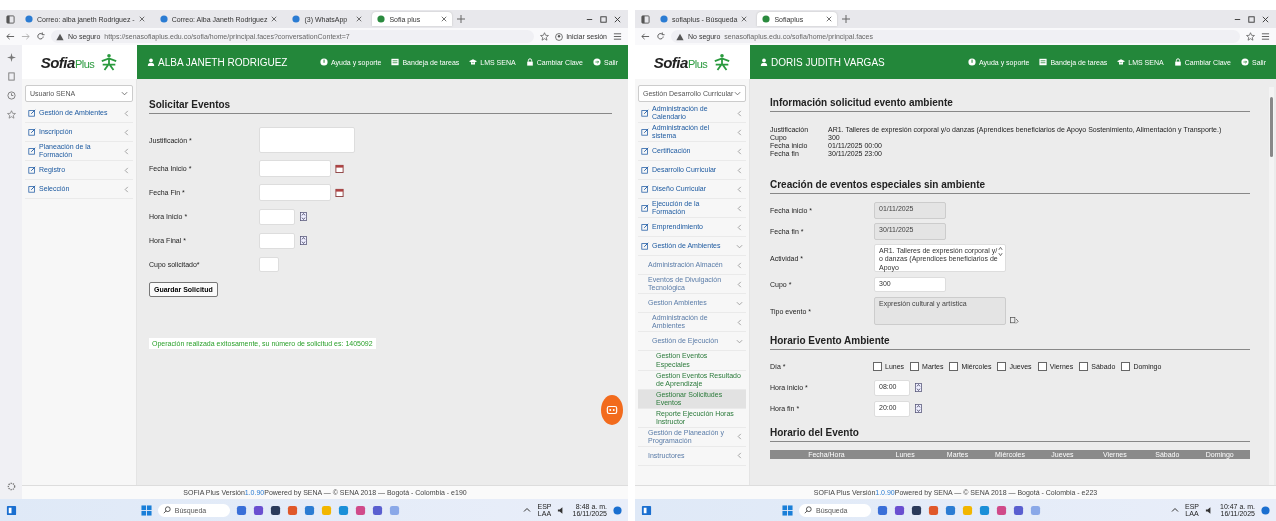 The height and width of the screenshot is (521, 1276). I want to click on scroll-arrows-icon, so click(1000, 251).